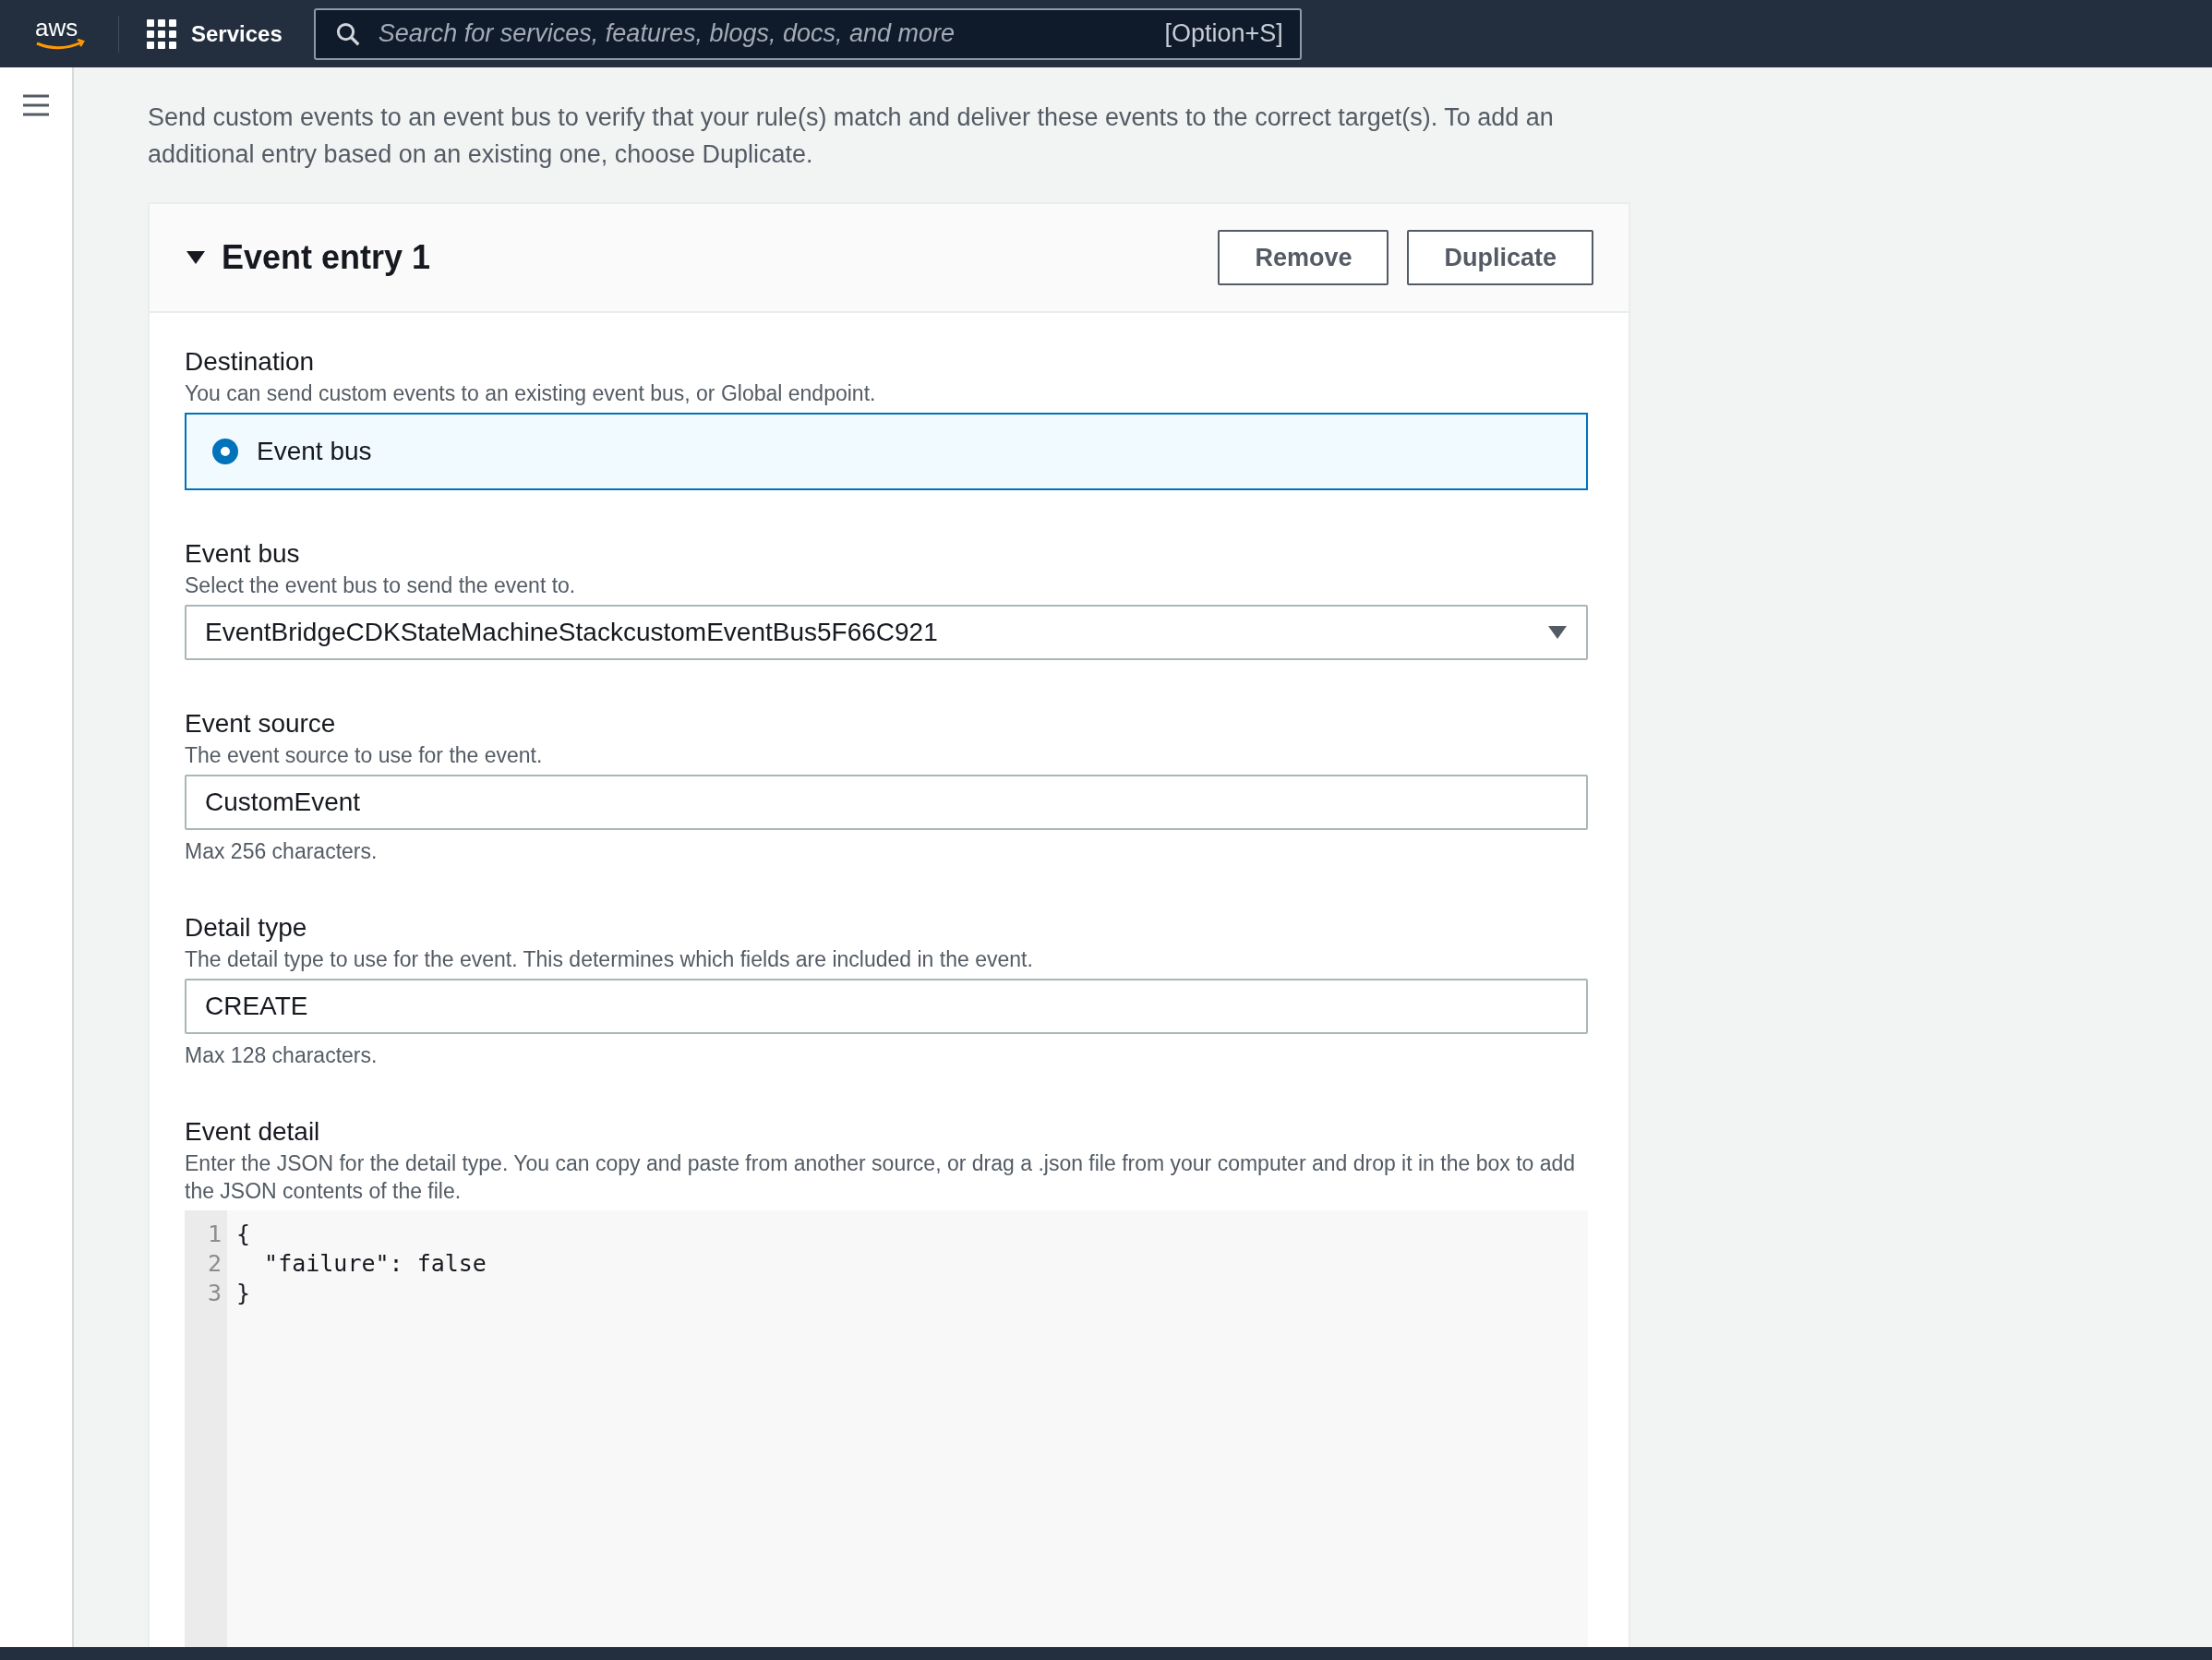 The height and width of the screenshot is (1660, 2212). What do you see at coordinates (282, 1055) in the screenshot?
I see `field-hint: Max 128 characters.` at bounding box center [282, 1055].